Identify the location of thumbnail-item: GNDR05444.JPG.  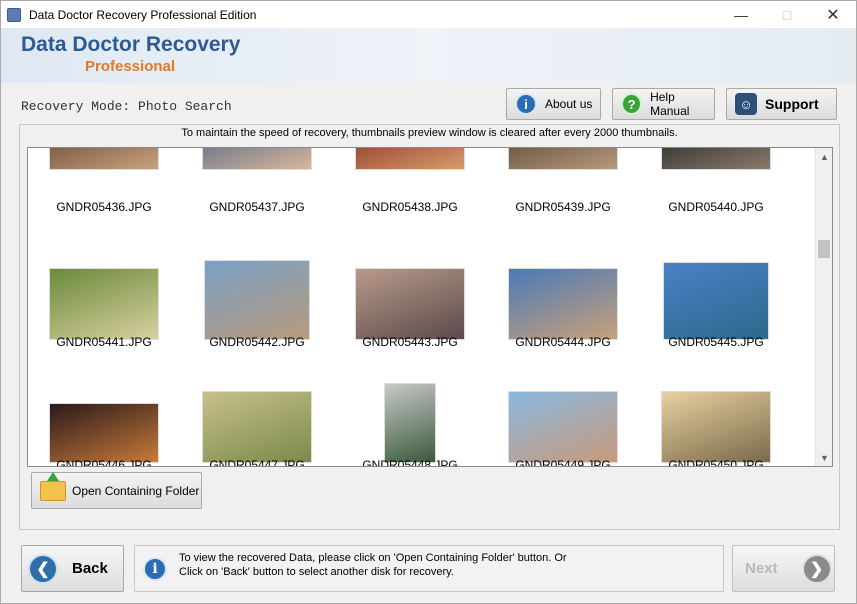
(563, 311).